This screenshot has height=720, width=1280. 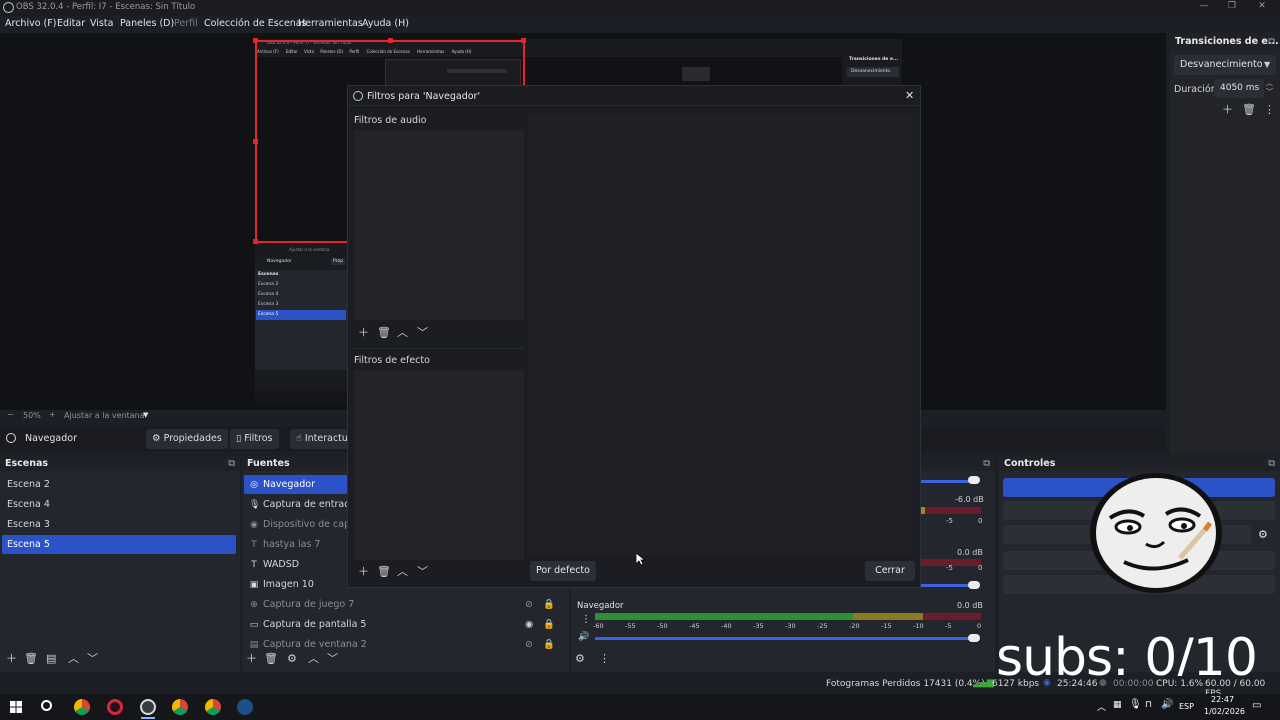 I want to click on duration-input: 4050 ms, so click(x=1239, y=88).